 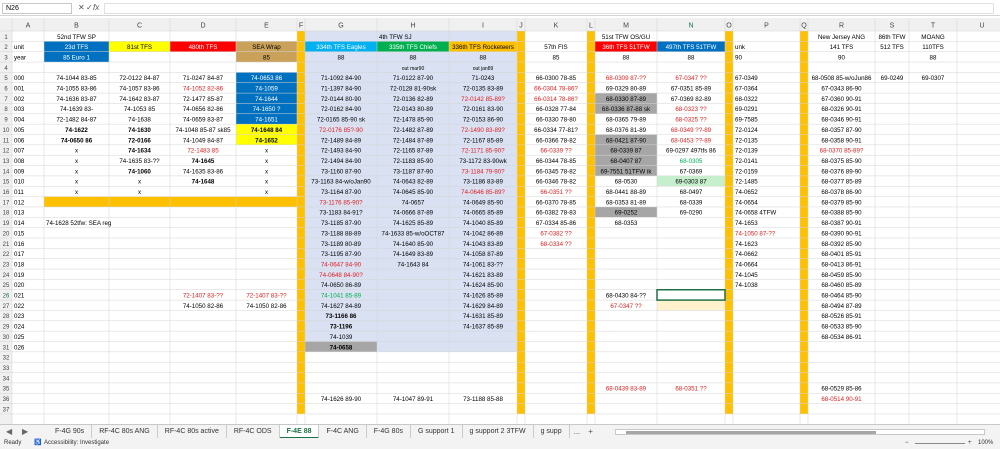 I want to click on cell-H18: 74-0666 87-89, so click(x=413, y=213).